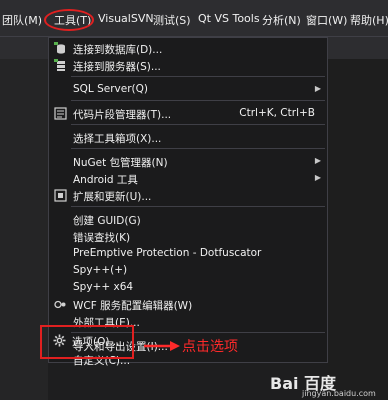  What do you see at coordinates (22, 20) in the screenshot?
I see `menu-team: 团队(M)` at bounding box center [22, 20].